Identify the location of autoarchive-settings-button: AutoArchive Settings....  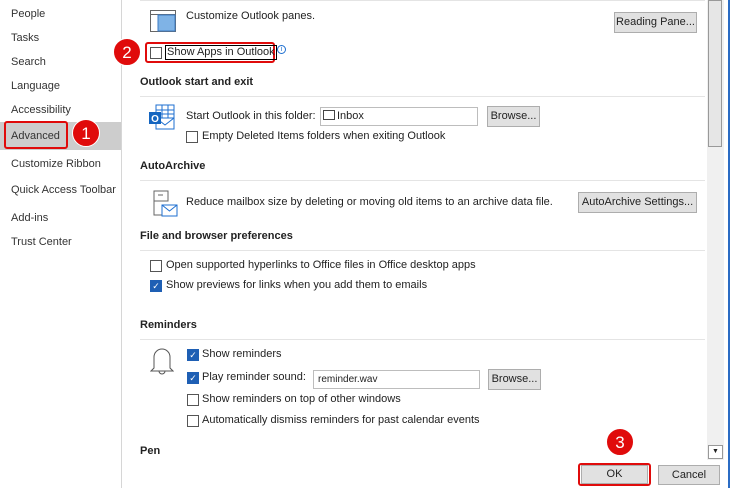
(637, 202).